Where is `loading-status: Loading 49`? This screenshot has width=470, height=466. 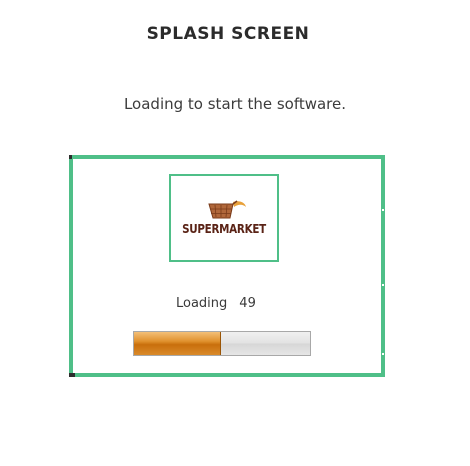 loading-status: Loading 49 is located at coordinates (216, 303).